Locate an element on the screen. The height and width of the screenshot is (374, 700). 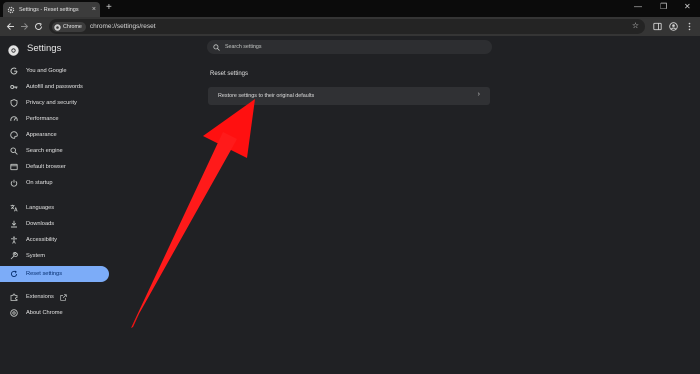
toolbar: Chrome chrome://settings/reset ☆ is located at coordinates (350, 26).